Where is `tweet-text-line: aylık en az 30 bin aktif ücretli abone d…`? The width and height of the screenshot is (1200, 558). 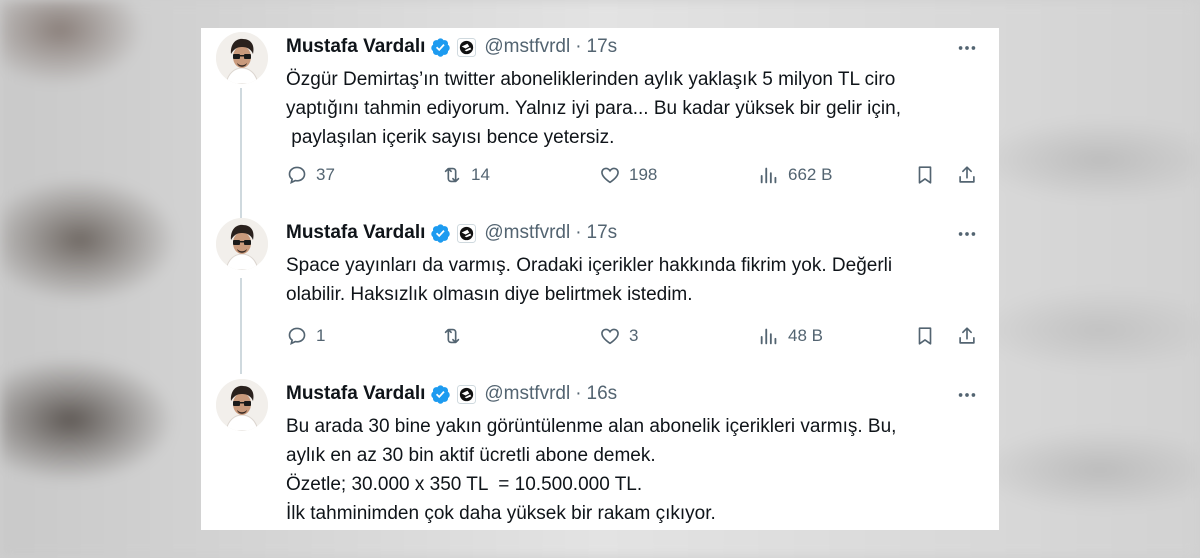 tweet-text-line: aylık en az 30 bin aktif ücretli abone d… is located at coordinates (471, 455).